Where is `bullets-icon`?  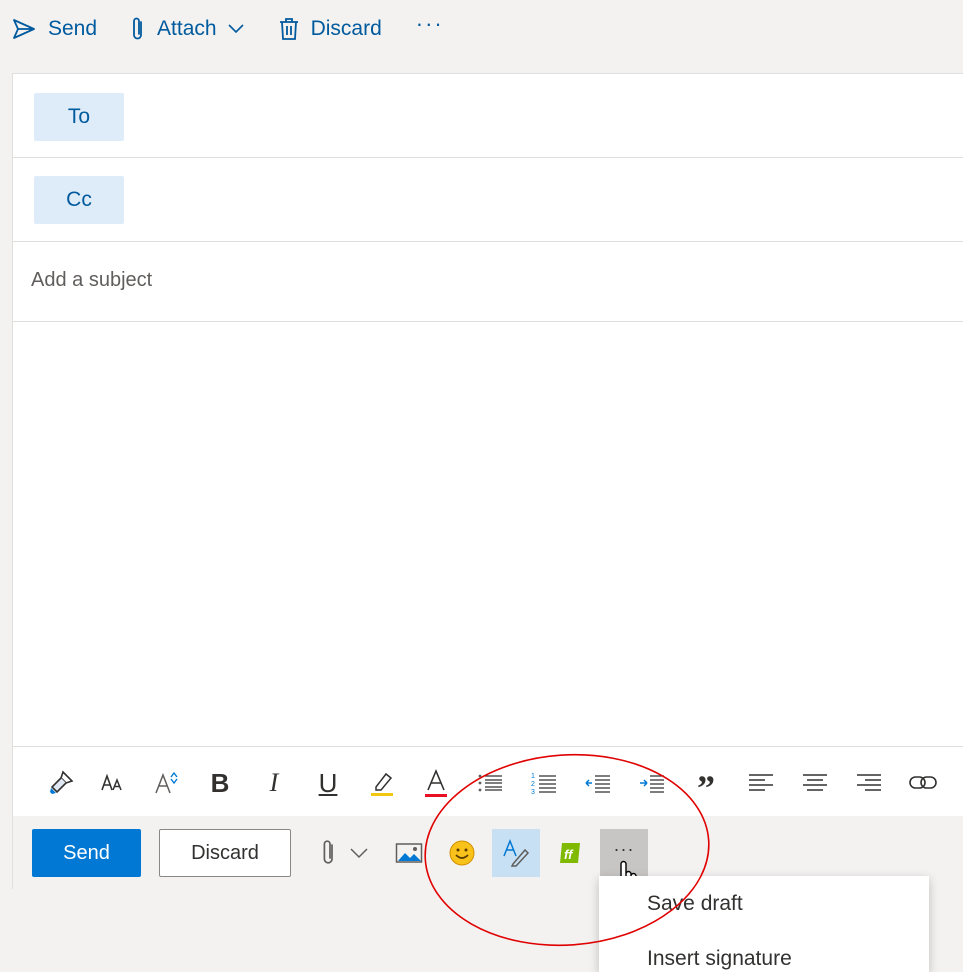
bullets-icon is located at coordinates (490, 783).